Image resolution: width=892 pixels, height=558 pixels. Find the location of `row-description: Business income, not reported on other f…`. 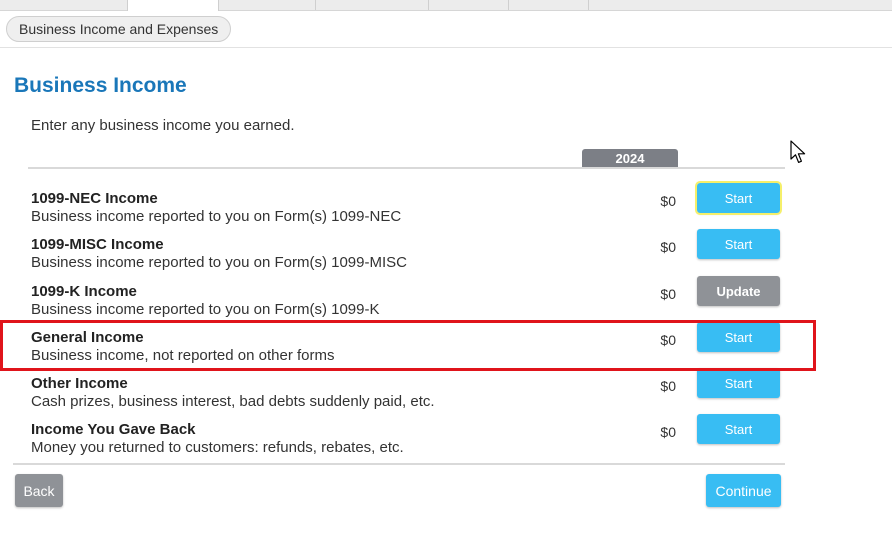

row-description: Business income, not reported on other f… is located at coordinates (183, 355).